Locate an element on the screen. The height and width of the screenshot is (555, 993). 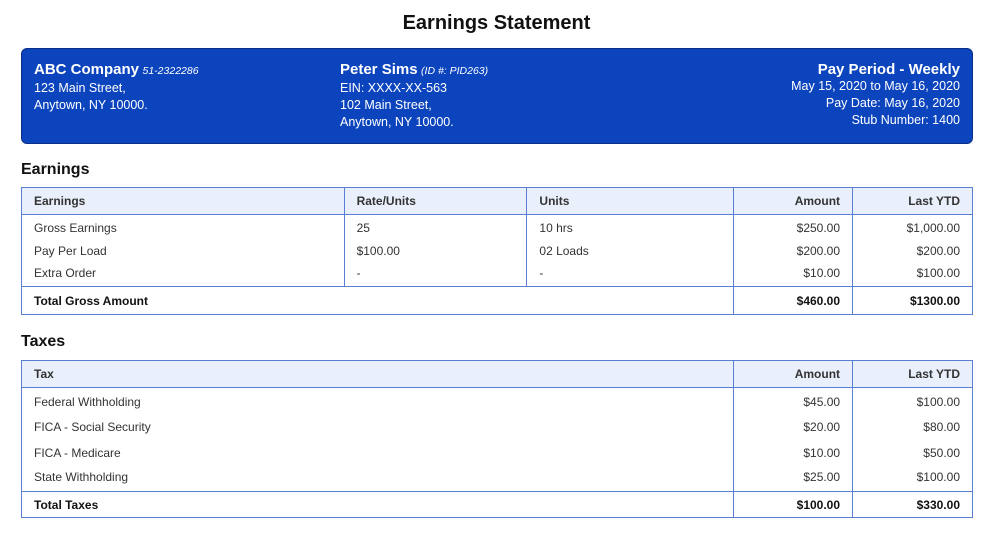
table-cell: Gross Earnings is located at coordinates (183, 226).